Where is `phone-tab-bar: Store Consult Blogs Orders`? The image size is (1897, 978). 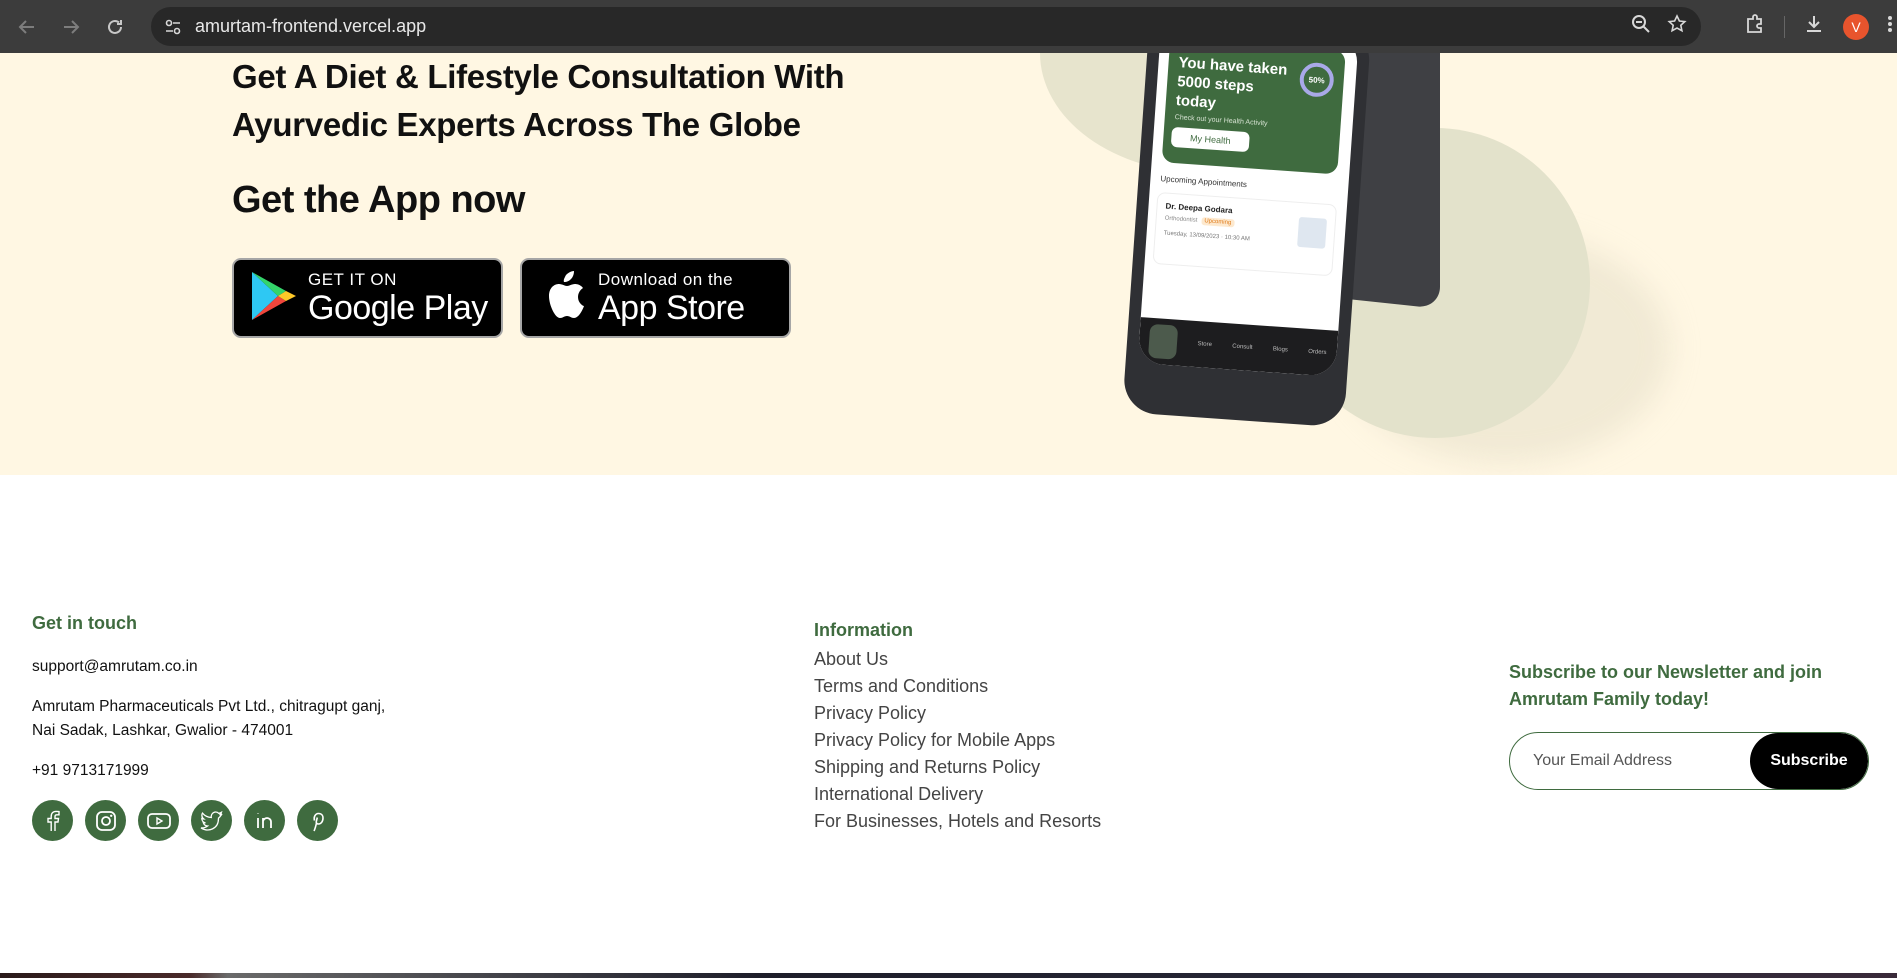
phone-tab-bar: Store Consult Blogs Orders is located at coordinates (1238, 347).